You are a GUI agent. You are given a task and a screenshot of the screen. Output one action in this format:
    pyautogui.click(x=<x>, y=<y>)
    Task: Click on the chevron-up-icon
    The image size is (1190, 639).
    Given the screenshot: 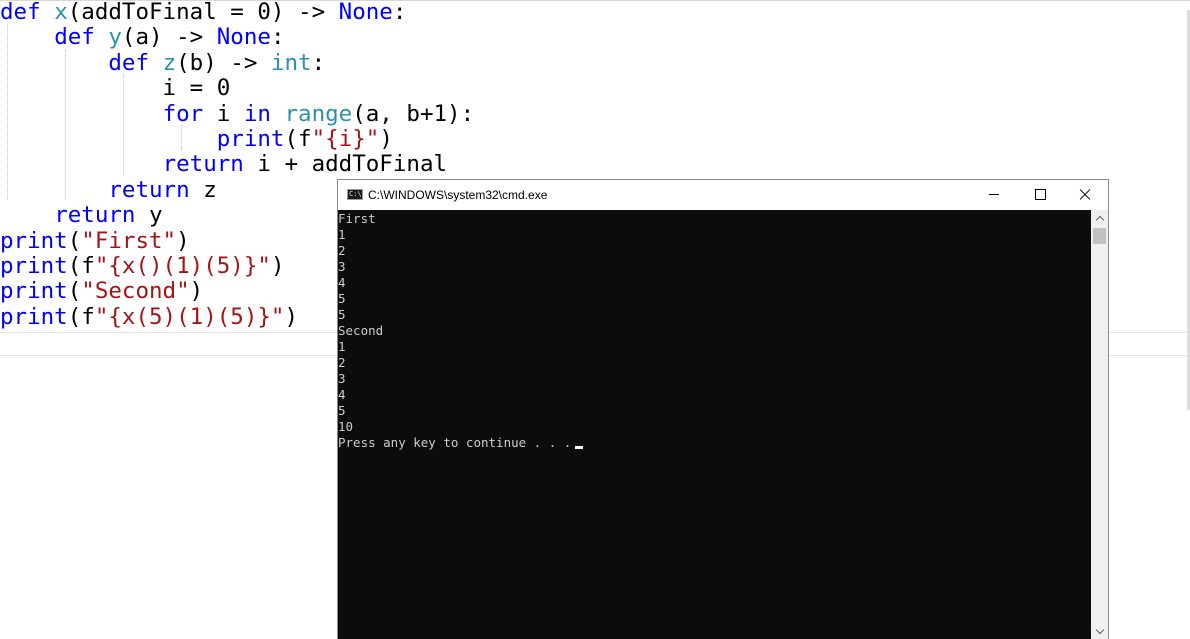 What is the action you would take?
    pyautogui.click(x=1099, y=220)
    